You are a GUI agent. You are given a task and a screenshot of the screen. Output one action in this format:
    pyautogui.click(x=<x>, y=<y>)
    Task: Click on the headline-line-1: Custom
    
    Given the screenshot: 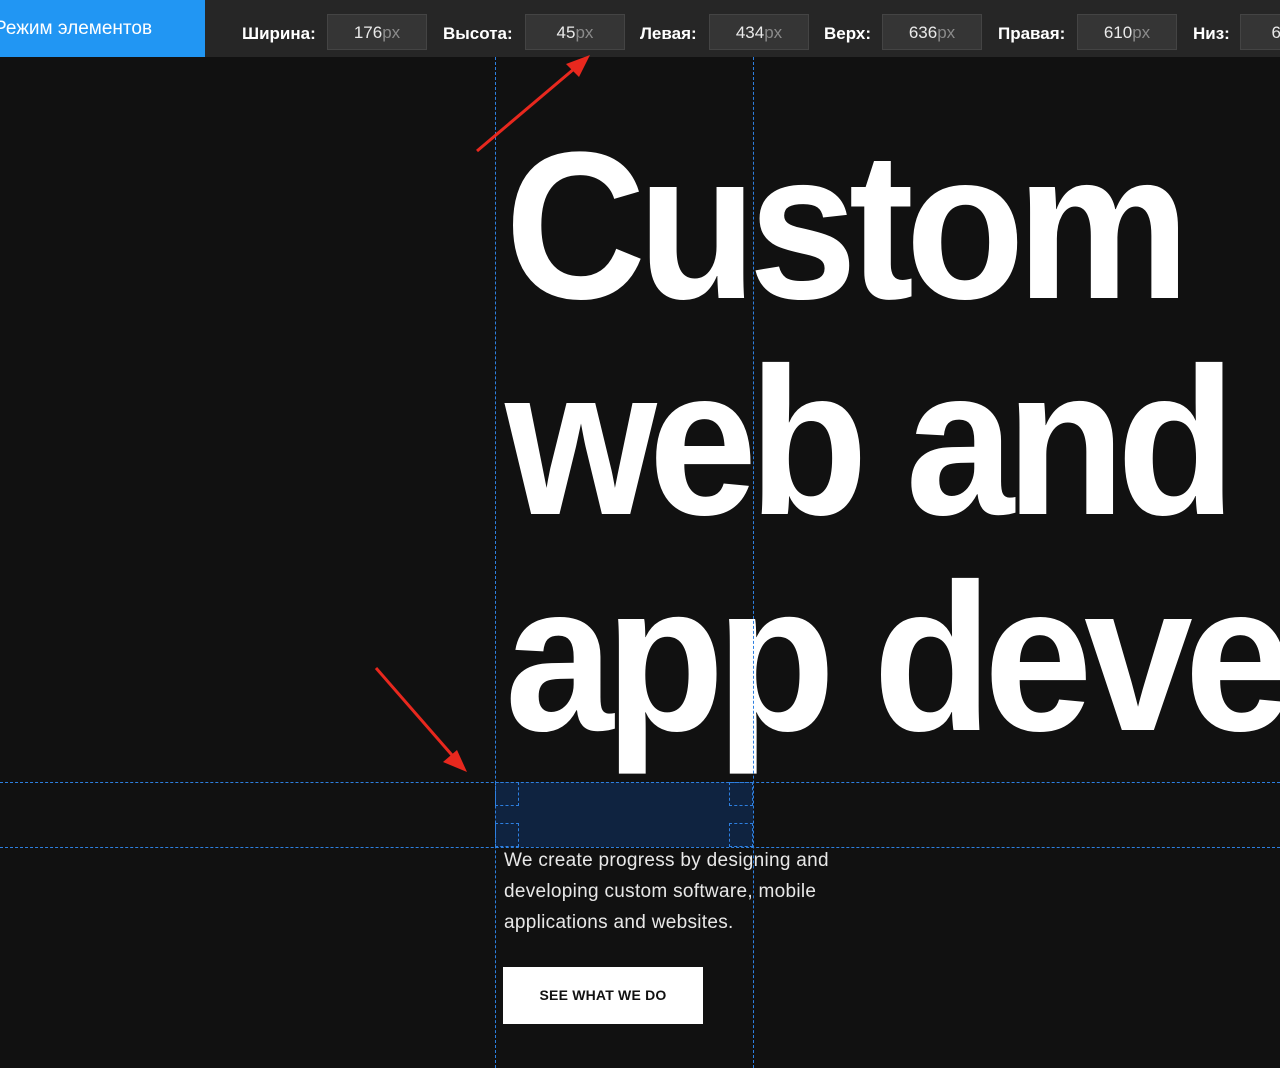 What is the action you would take?
    pyautogui.click(x=847, y=225)
    